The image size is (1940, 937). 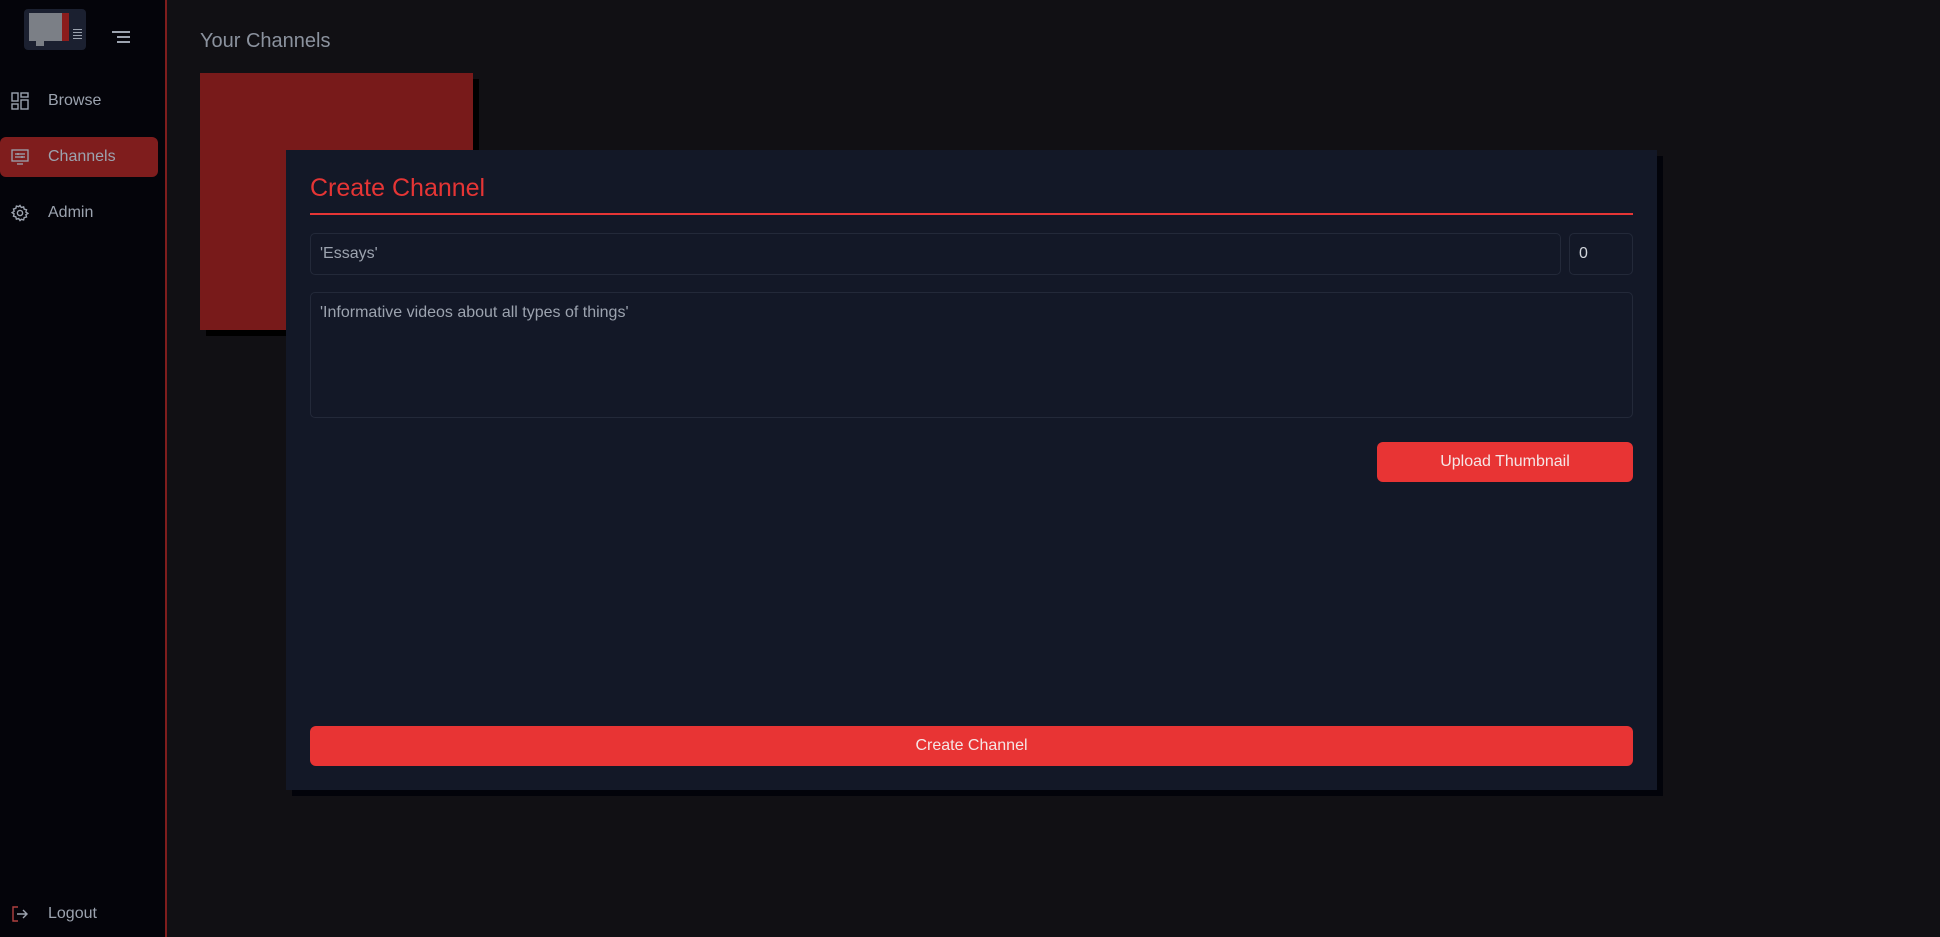 I want to click on upload-thumbnail-button: Upload Thumbnail, so click(x=1505, y=462).